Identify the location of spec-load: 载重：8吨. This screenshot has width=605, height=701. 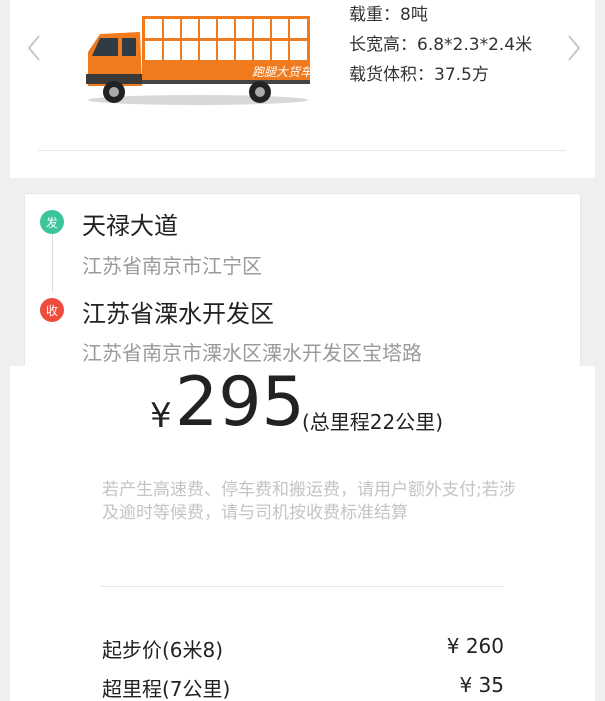
(388, 15).